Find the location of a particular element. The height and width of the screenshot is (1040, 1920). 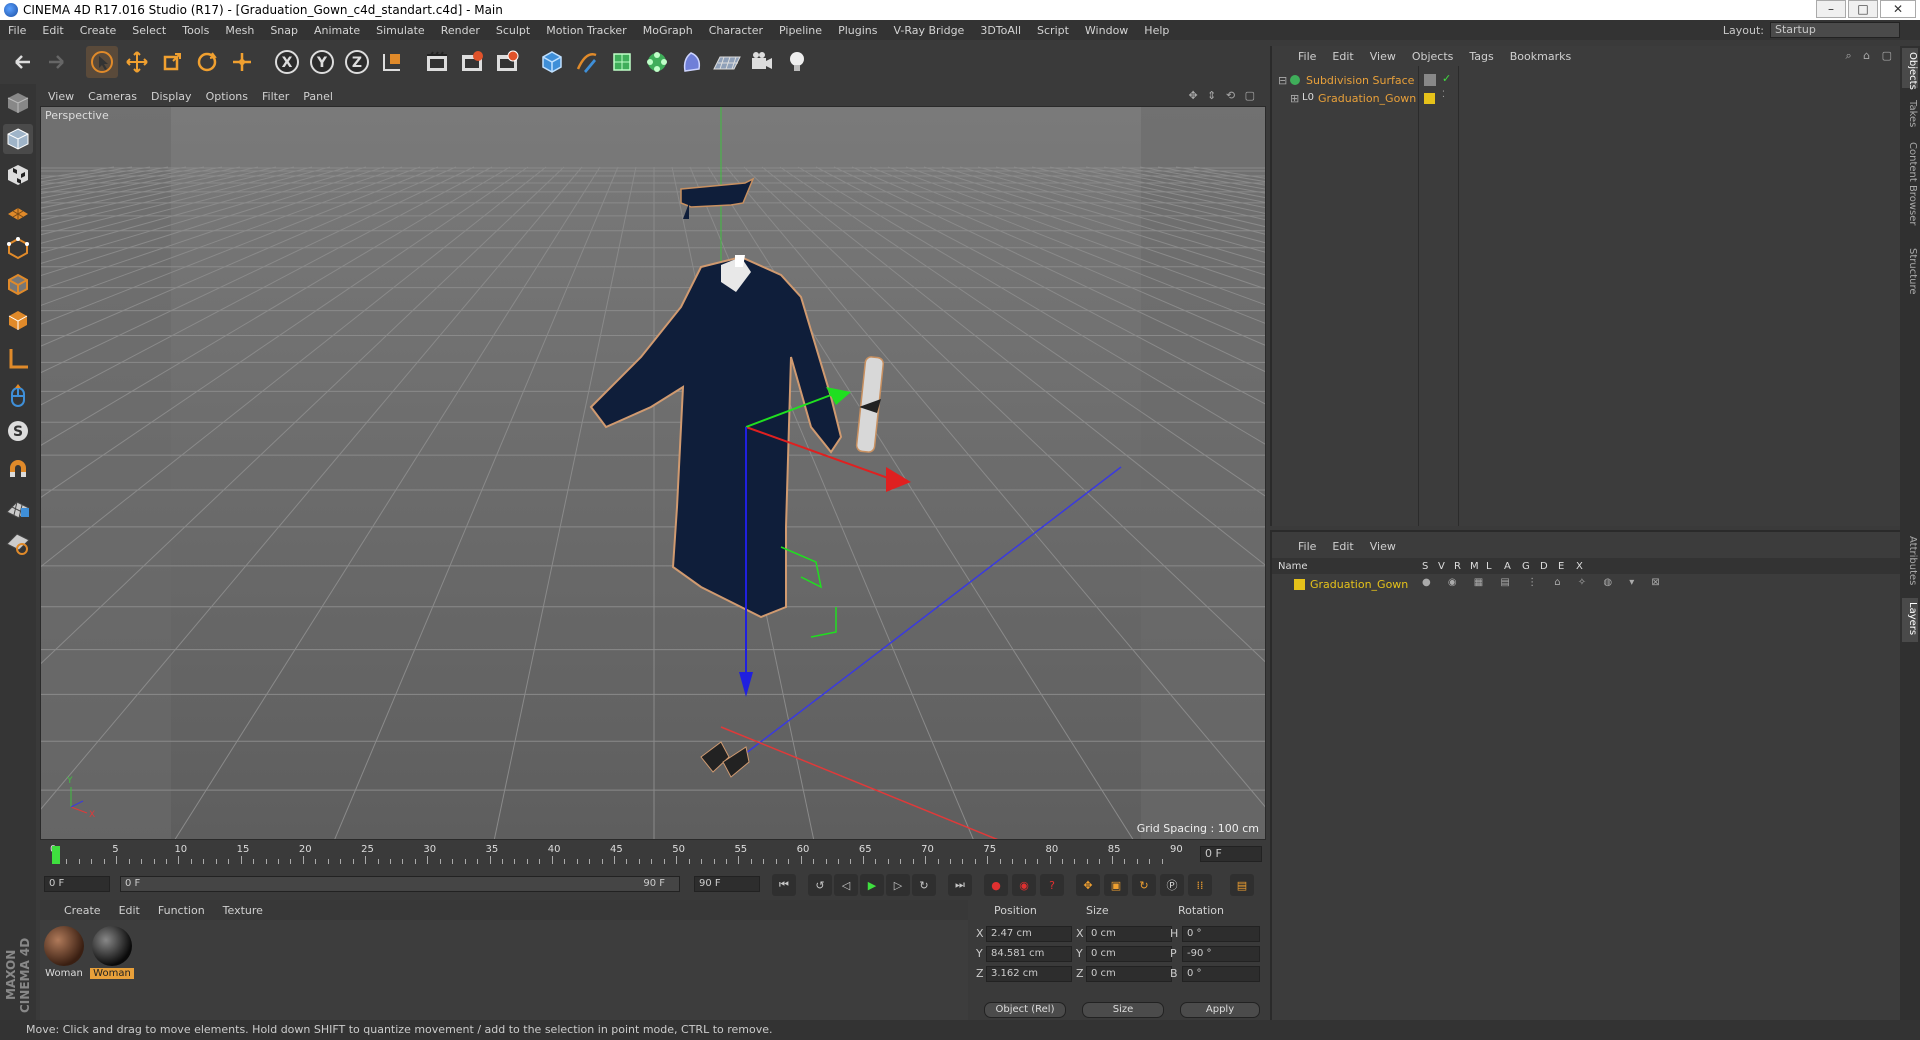

column-animation: A is located at coordinates (1507, 566).